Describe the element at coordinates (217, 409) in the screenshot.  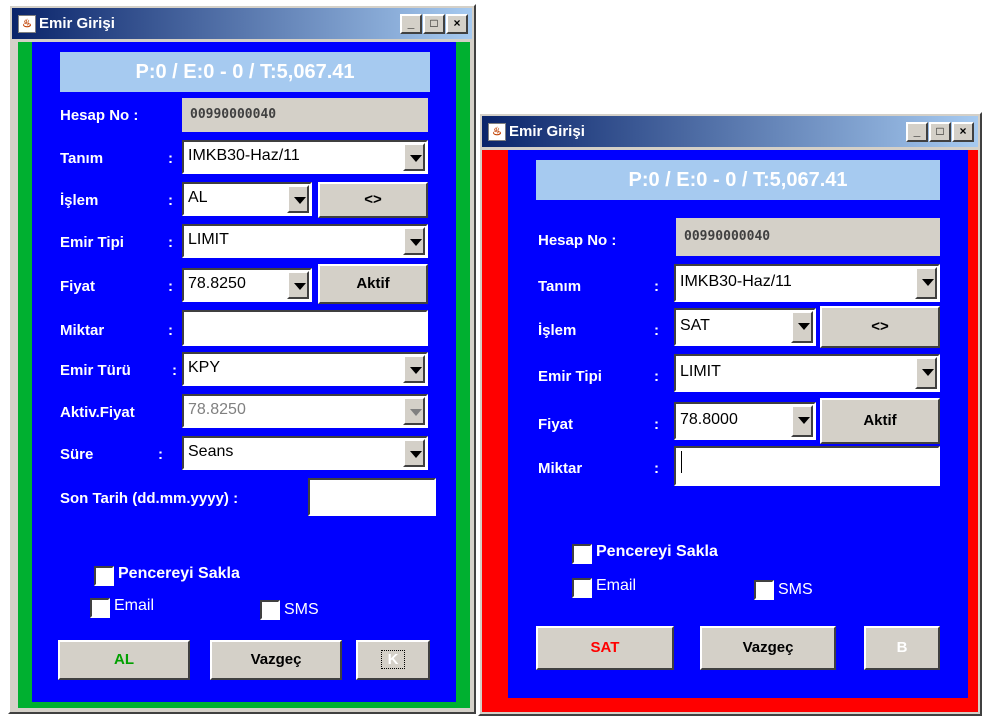
I see `aktiv-fiyat-select-value: 78.8250` at that location.